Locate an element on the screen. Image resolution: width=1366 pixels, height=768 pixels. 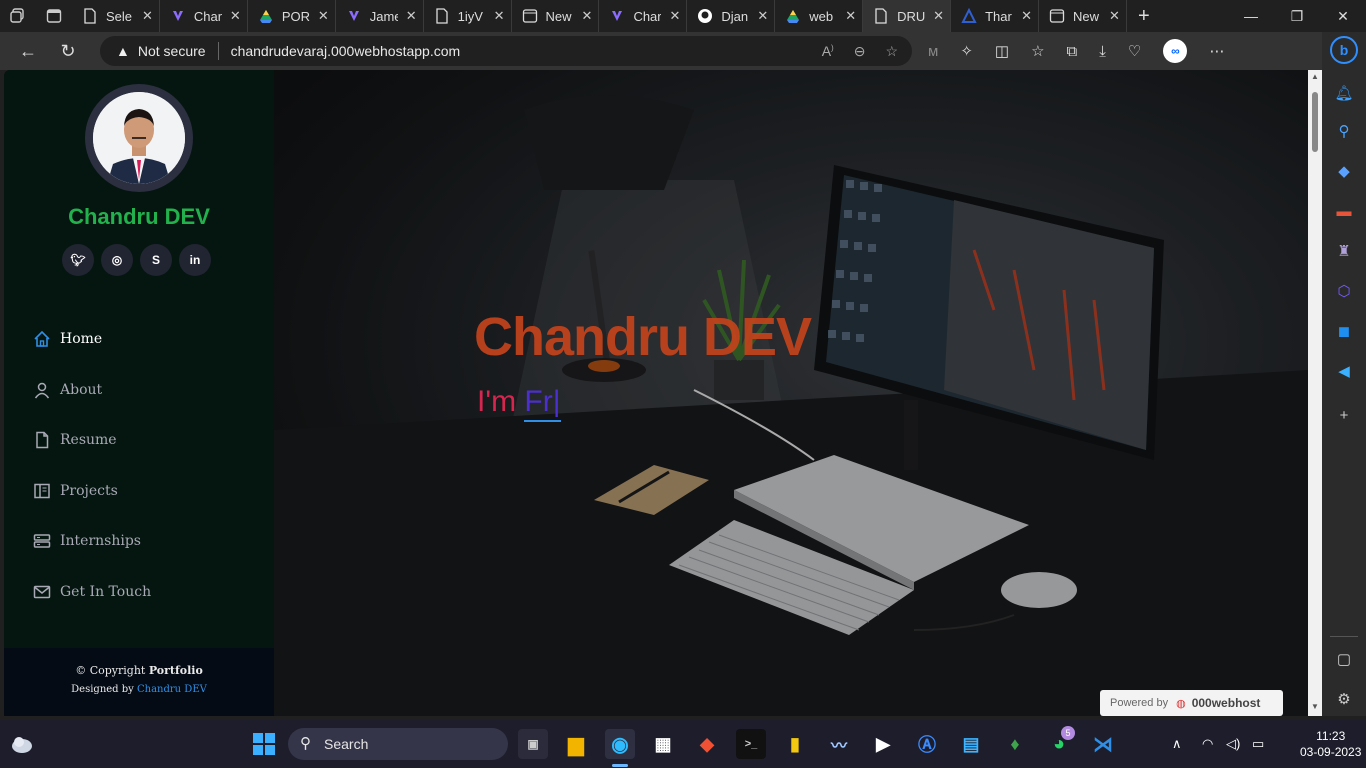
back-button: ← is located at coordinates (28, 51).